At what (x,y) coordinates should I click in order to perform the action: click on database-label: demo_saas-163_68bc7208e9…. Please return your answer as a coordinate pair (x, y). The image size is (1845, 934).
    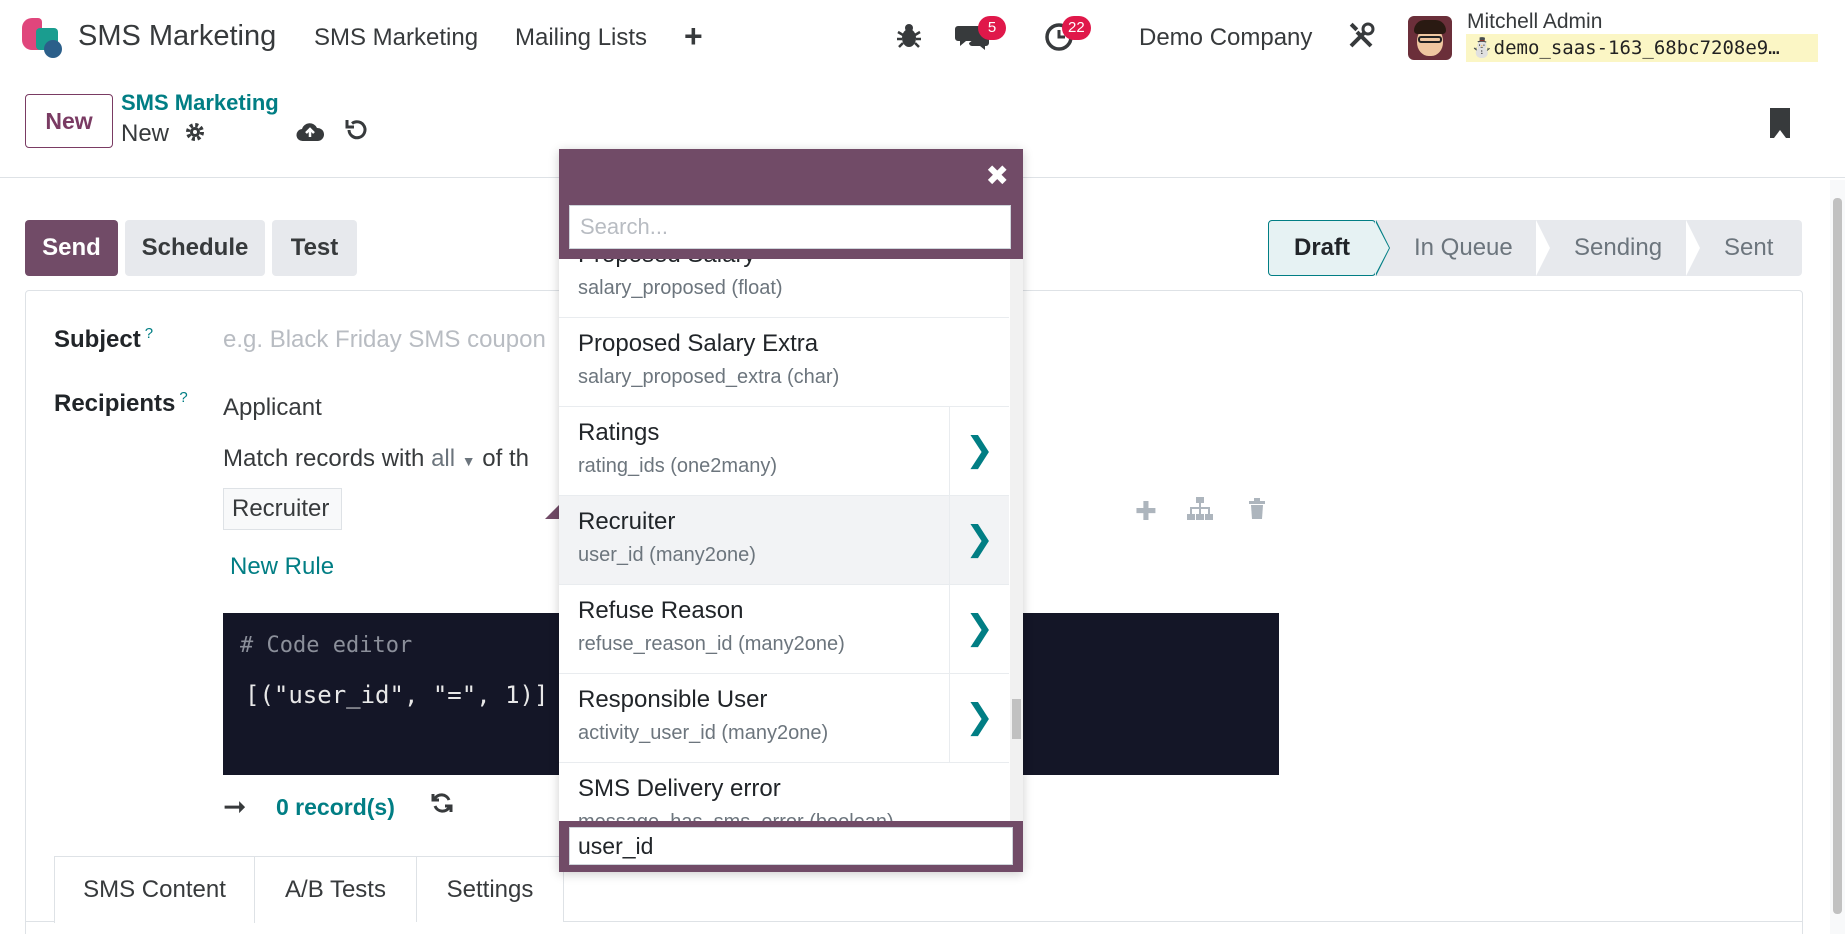
    Looking at the image, I should click on (1636, 48).